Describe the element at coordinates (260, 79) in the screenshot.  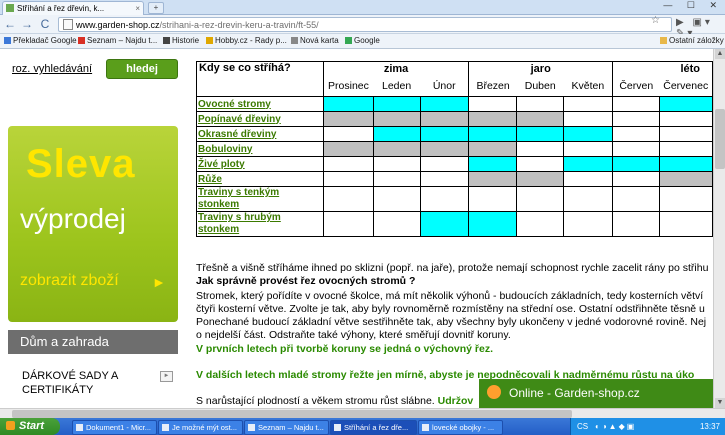
I see `table-header-title: Kdy se co stříhá?` at that location.